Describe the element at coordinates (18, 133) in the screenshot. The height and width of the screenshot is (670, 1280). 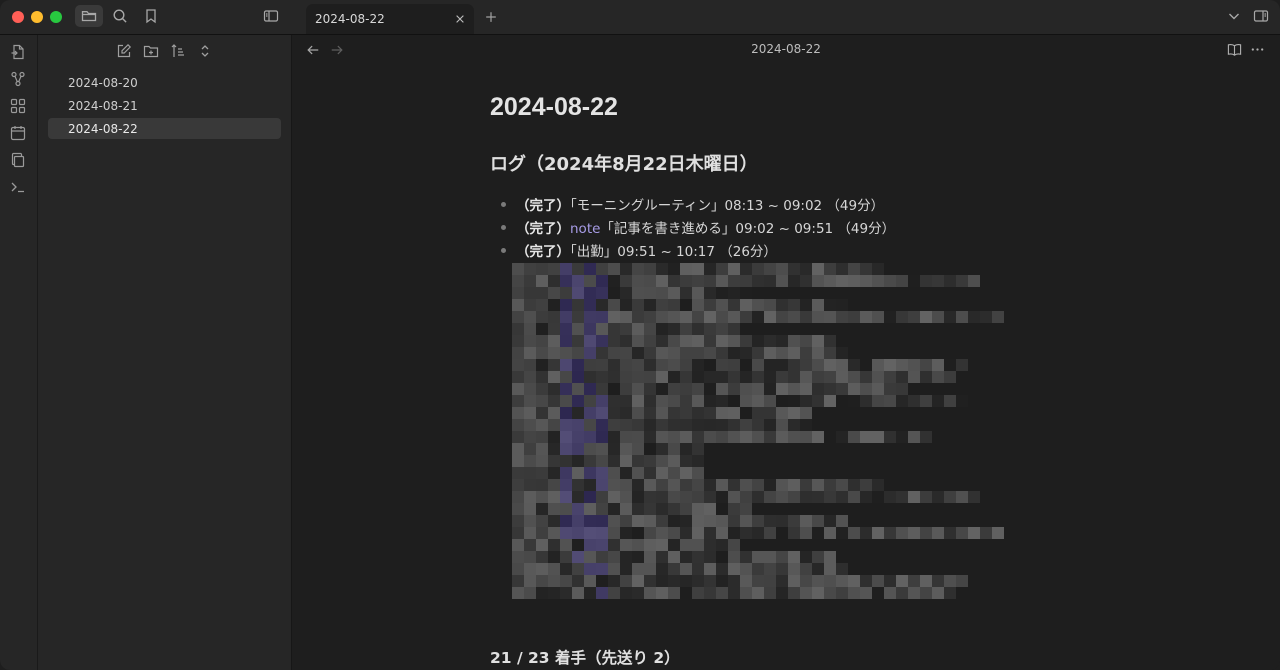
I see `daily-note-button` at that location.